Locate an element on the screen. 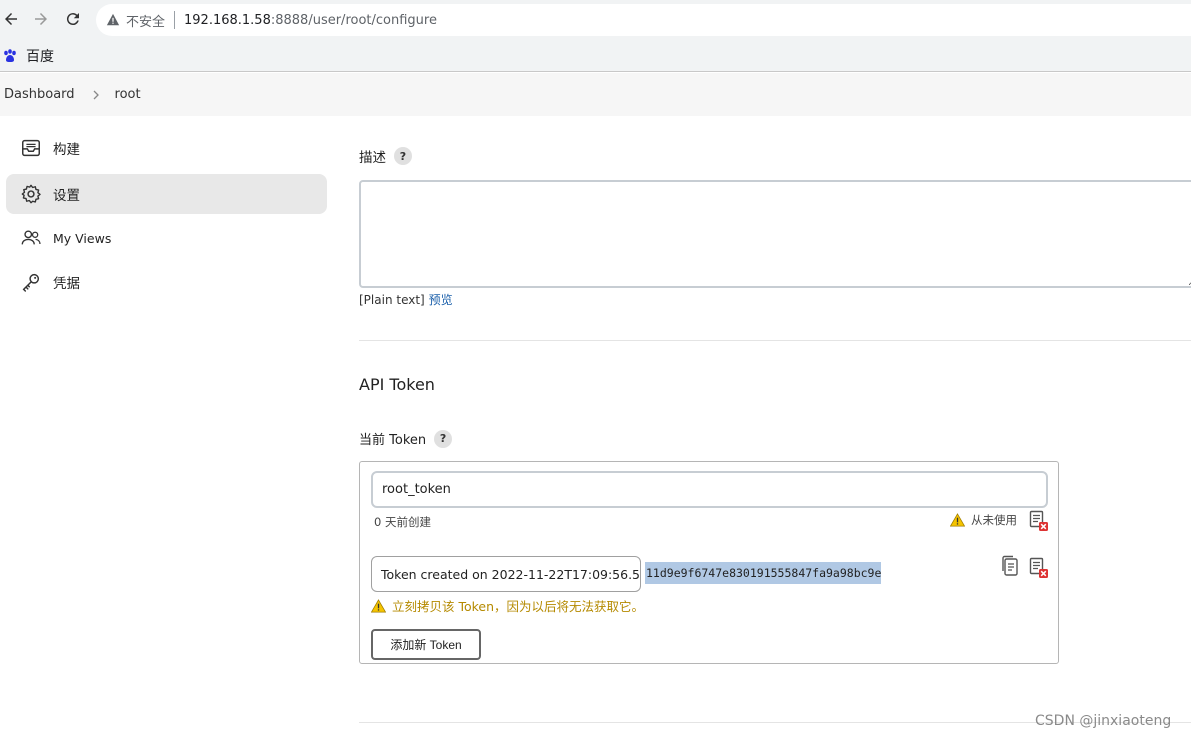  users-icon is located at coordinates (31, 237).